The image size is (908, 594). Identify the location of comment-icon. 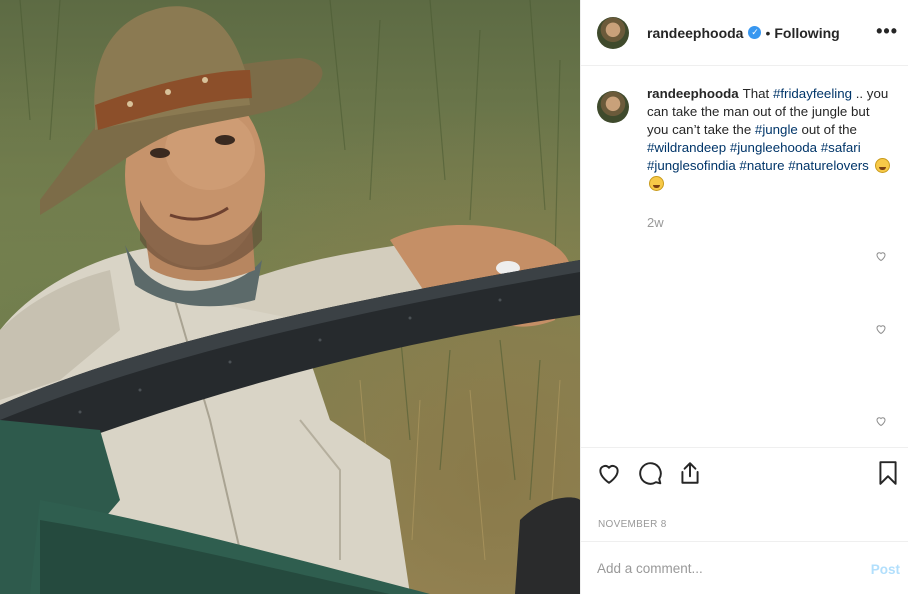
(650, 473).